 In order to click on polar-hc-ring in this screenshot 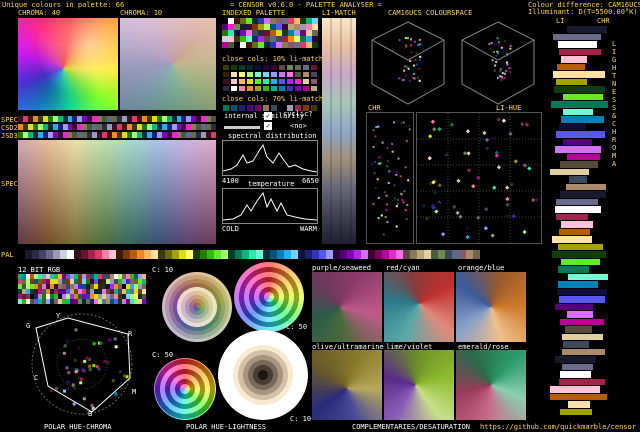, I will do `click(82, 364)`.